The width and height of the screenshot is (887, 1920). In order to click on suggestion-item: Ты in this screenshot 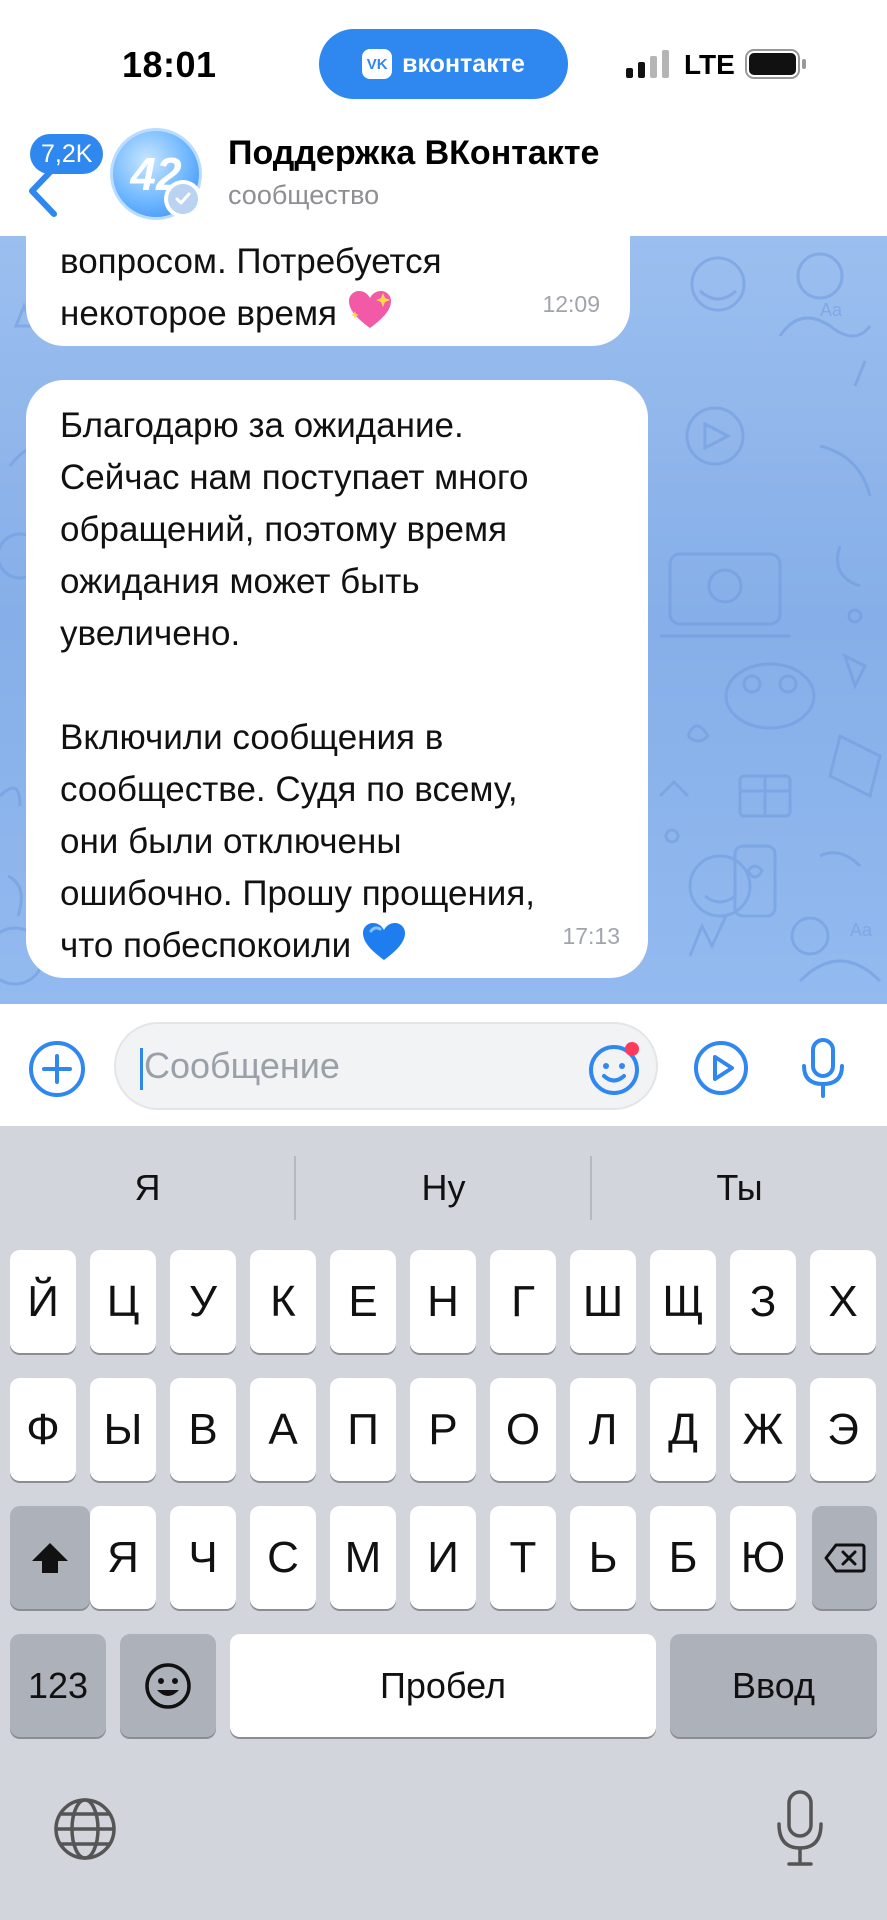, I will do `click(739, 1188)`.